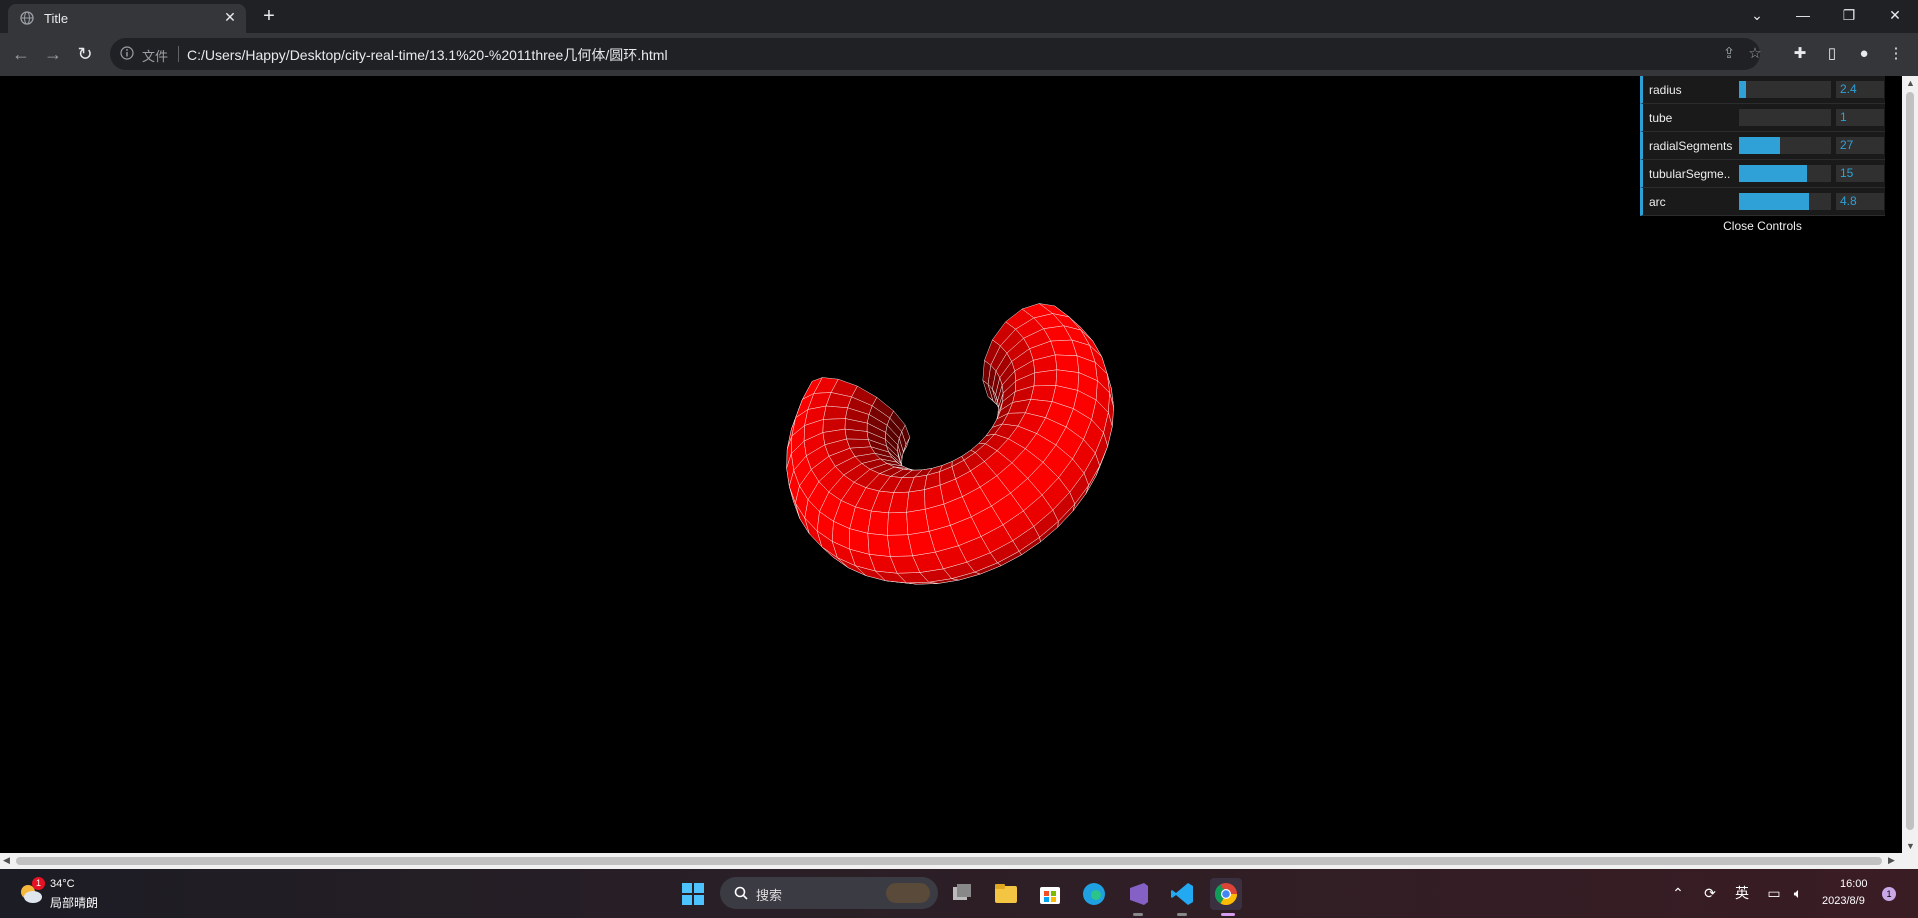  Describe the element at coordinates (1832, 54) in the screenshot. I see `side-panel-icon: ▯` at that location.